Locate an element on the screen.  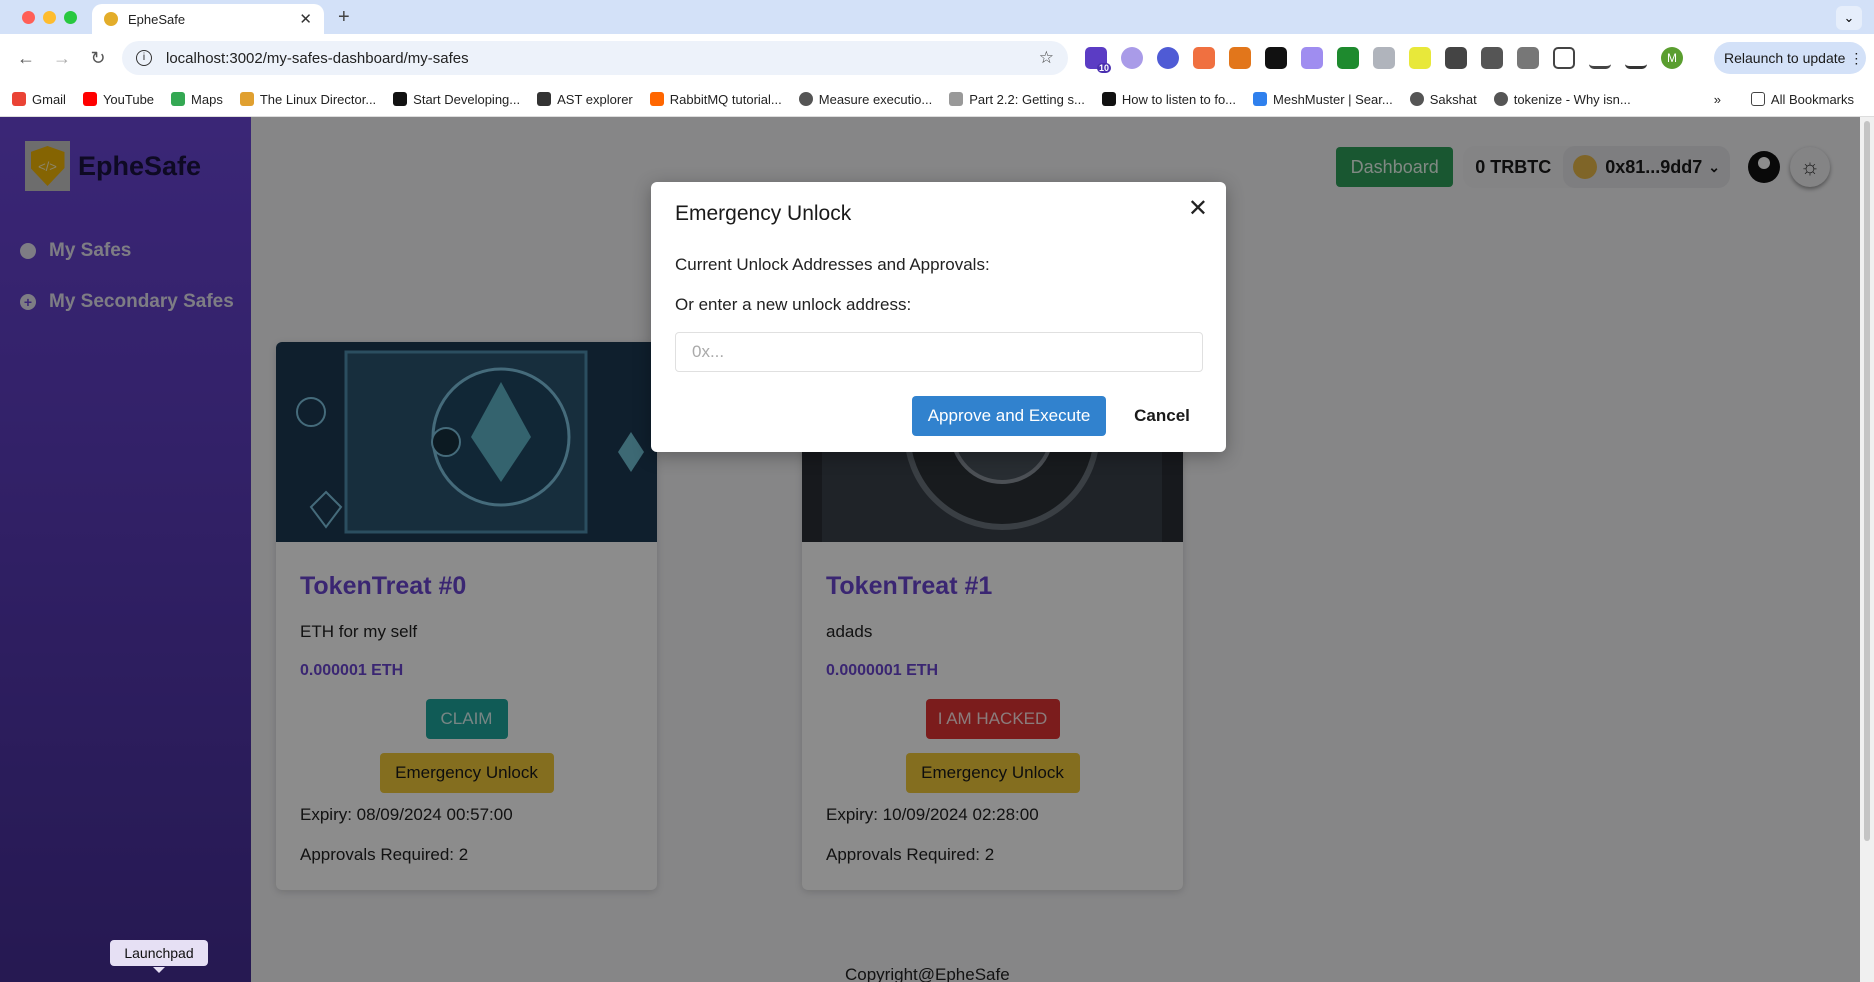
close-tab-icon: ✕ is located at coordinates (305, 19).